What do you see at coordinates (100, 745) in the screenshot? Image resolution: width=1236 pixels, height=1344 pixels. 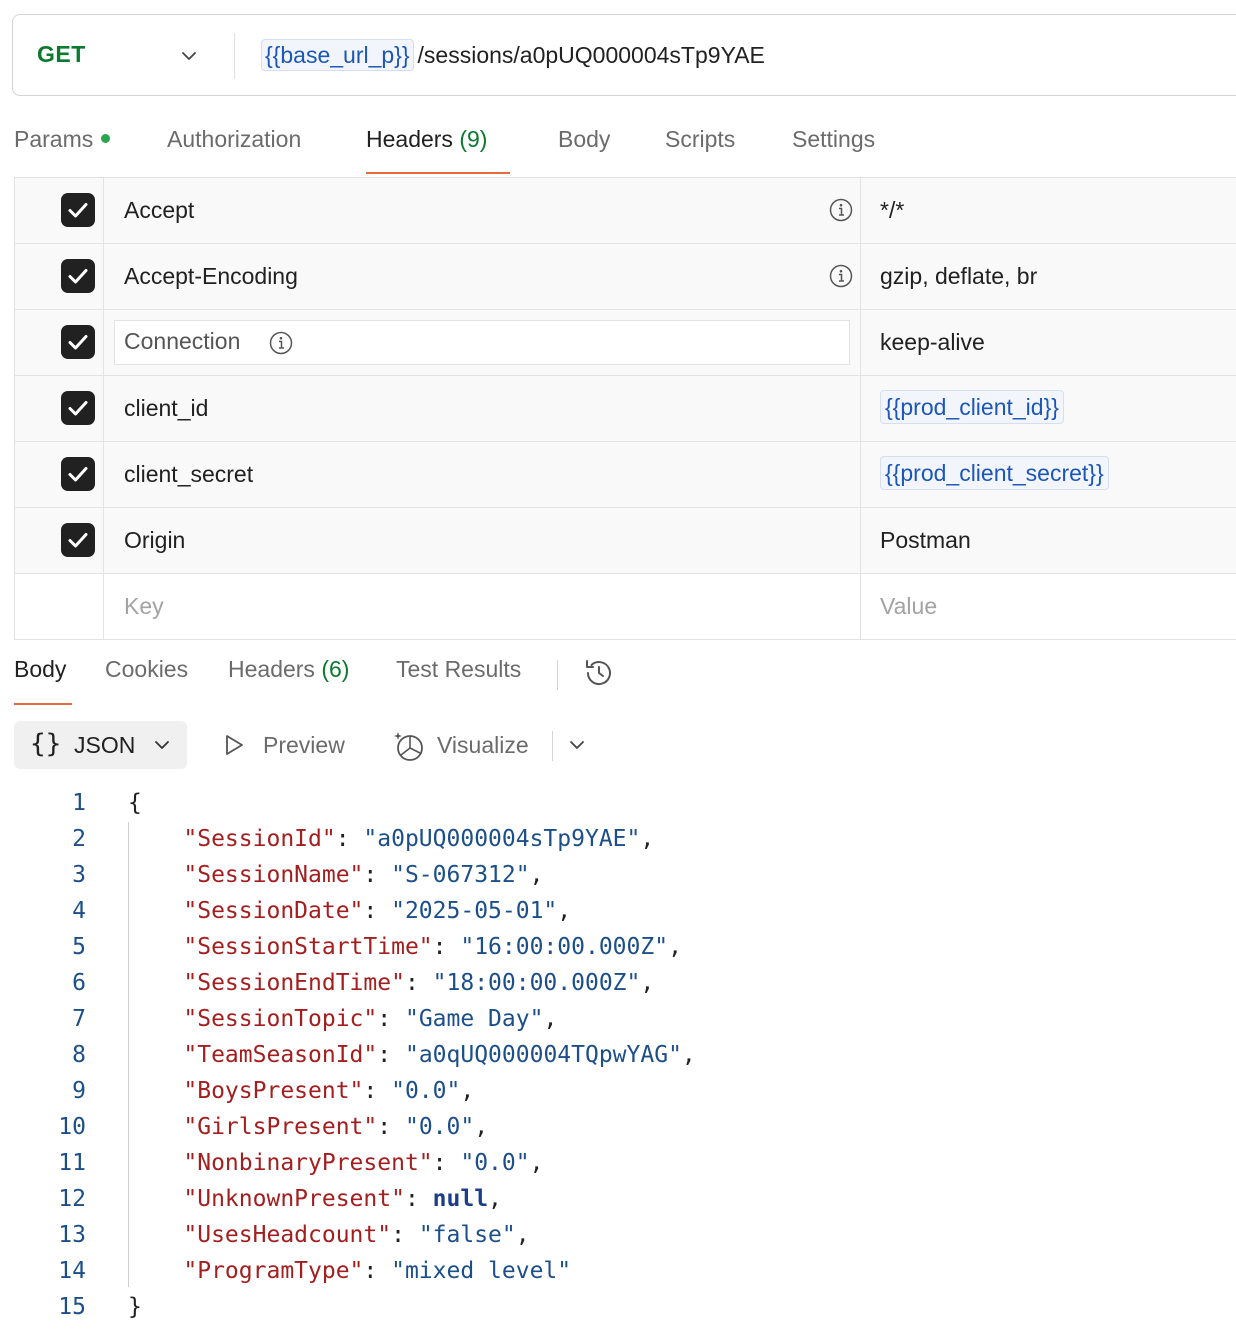 I see `format-select: {} JSON` at bounding box center [100, 745].